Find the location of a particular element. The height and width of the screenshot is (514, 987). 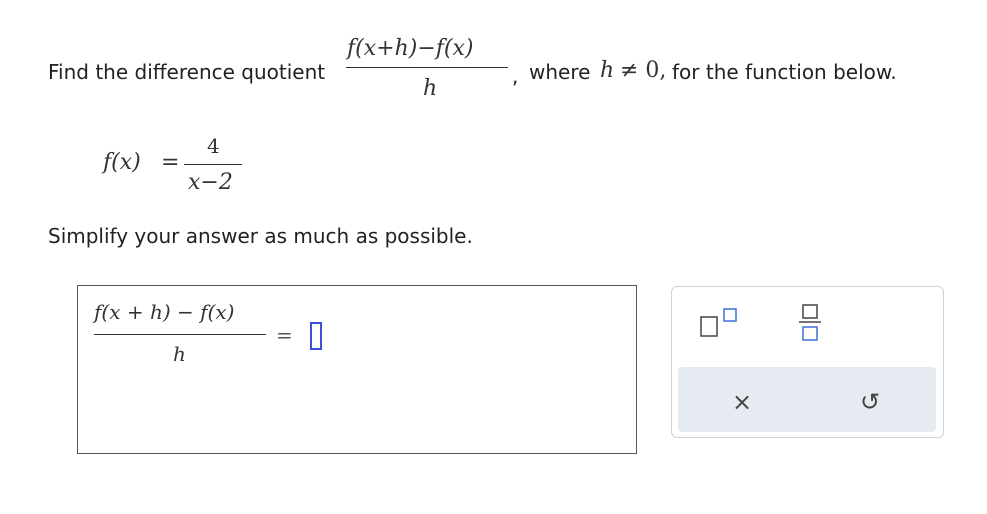

answer-lhs-numerator: f(x + h) − f(x) is located at coordinates (164, 312).